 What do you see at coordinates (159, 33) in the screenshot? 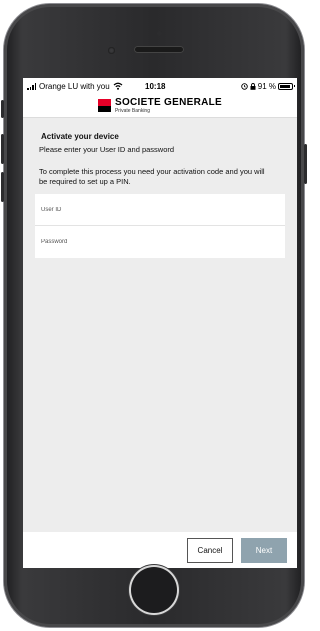
I see `proximity-sensor` at bounding box center [159, 33].